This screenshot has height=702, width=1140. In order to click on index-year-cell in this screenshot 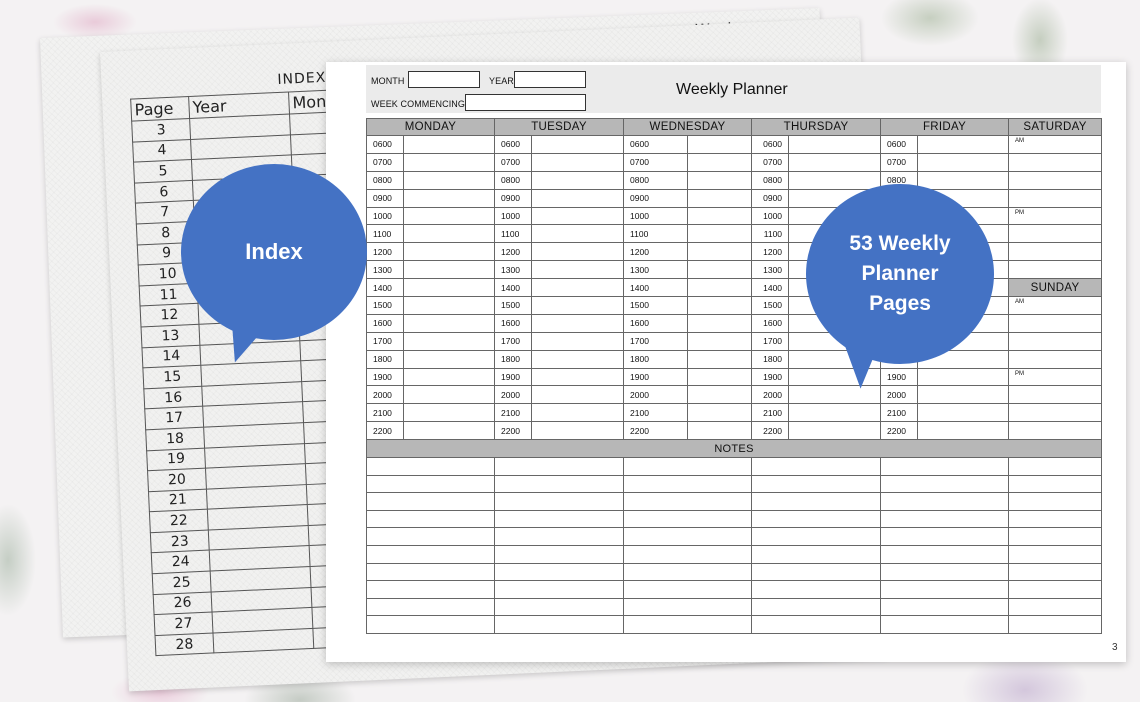, I will do `click(263, 641)`.